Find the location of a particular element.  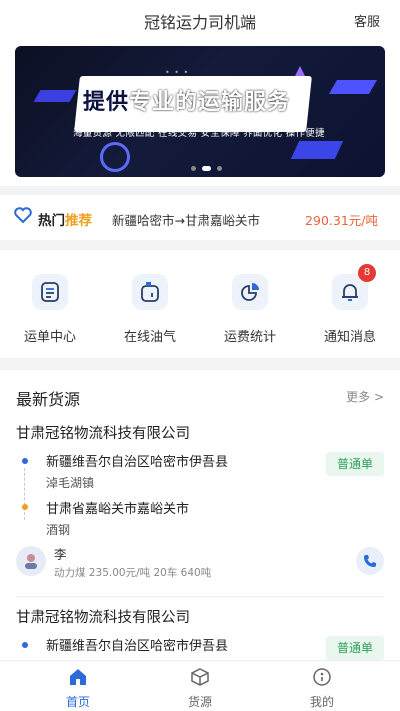

menu-item-notifications: 8 通知消息 is located at coordinates (350, 304).